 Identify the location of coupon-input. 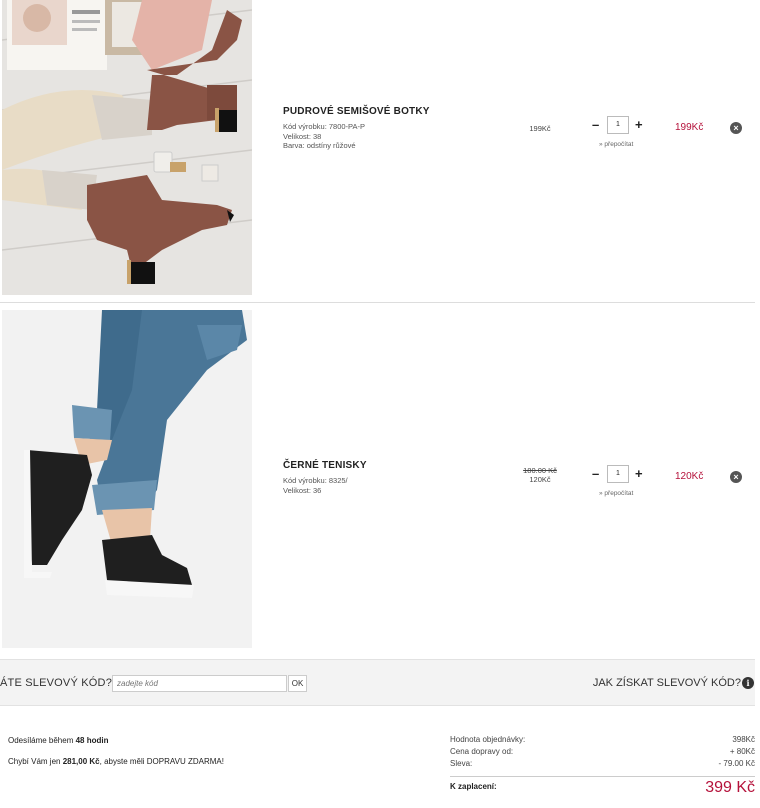
(199, 683).